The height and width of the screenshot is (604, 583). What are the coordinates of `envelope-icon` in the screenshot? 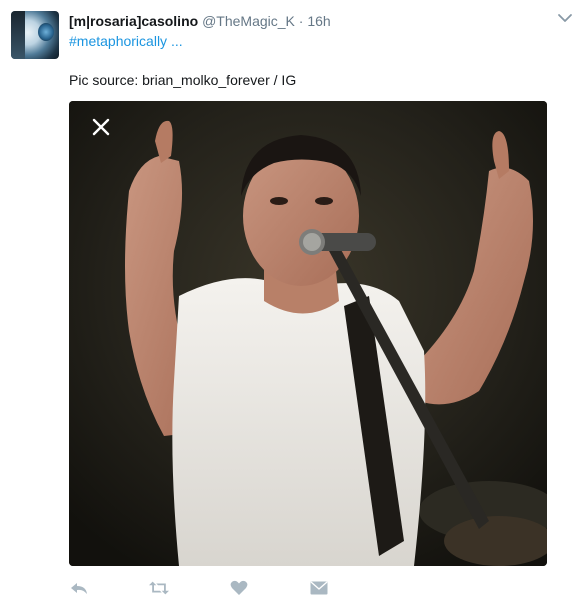 It's located at (319, 588).